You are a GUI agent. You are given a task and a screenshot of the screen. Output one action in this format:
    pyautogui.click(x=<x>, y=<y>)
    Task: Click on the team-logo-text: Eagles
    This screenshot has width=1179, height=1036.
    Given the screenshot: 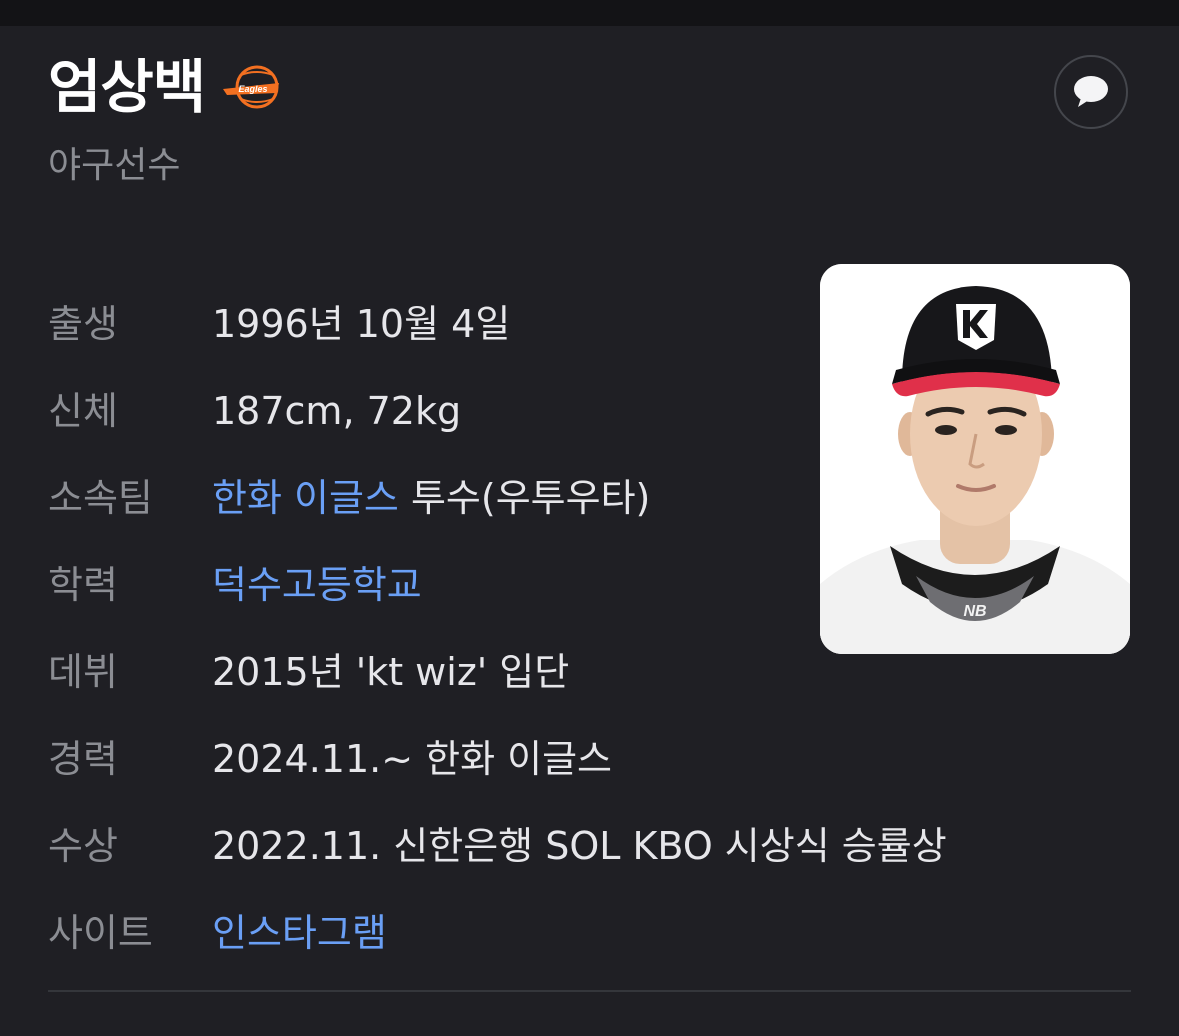 What is the action you would take?
    pyautogui.click(x=253, y=89)
    